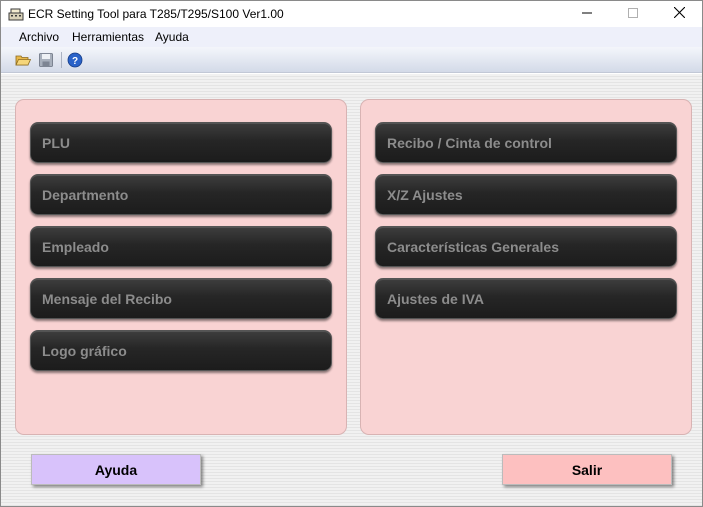 This screenshot has width=703, height=507. I want to click on close-button, so click(679, 14).